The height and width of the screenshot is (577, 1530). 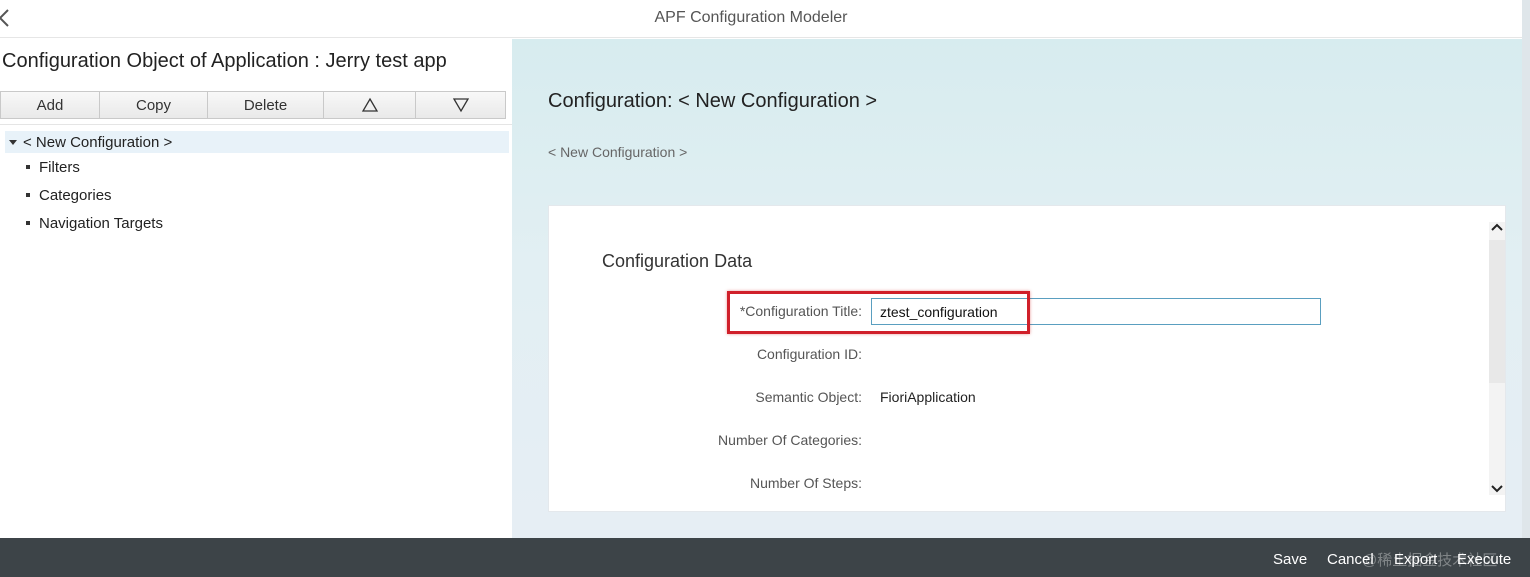 What do you see at coordinates (256, 195) in the screenshot?
I see `tree-item-categories: Categories` at bounding box center [256, 195].